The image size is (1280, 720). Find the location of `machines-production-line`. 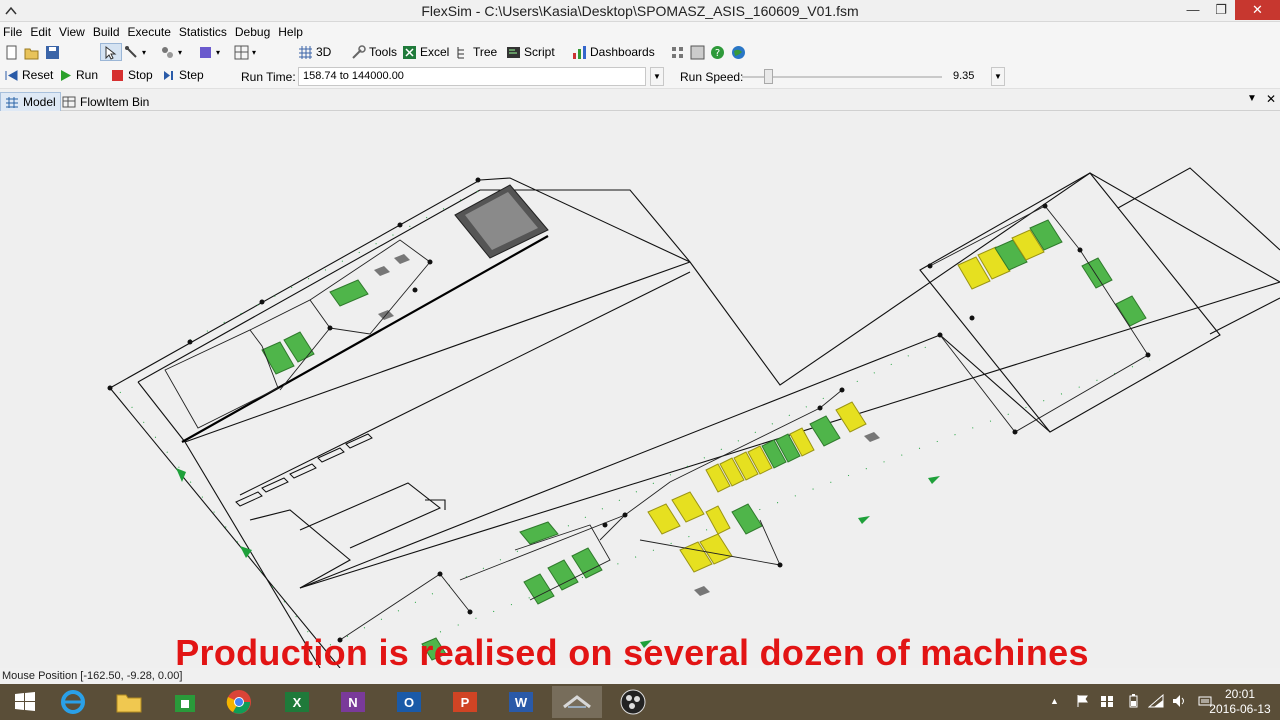

machines-production-line is located at coordinates (650, 531).